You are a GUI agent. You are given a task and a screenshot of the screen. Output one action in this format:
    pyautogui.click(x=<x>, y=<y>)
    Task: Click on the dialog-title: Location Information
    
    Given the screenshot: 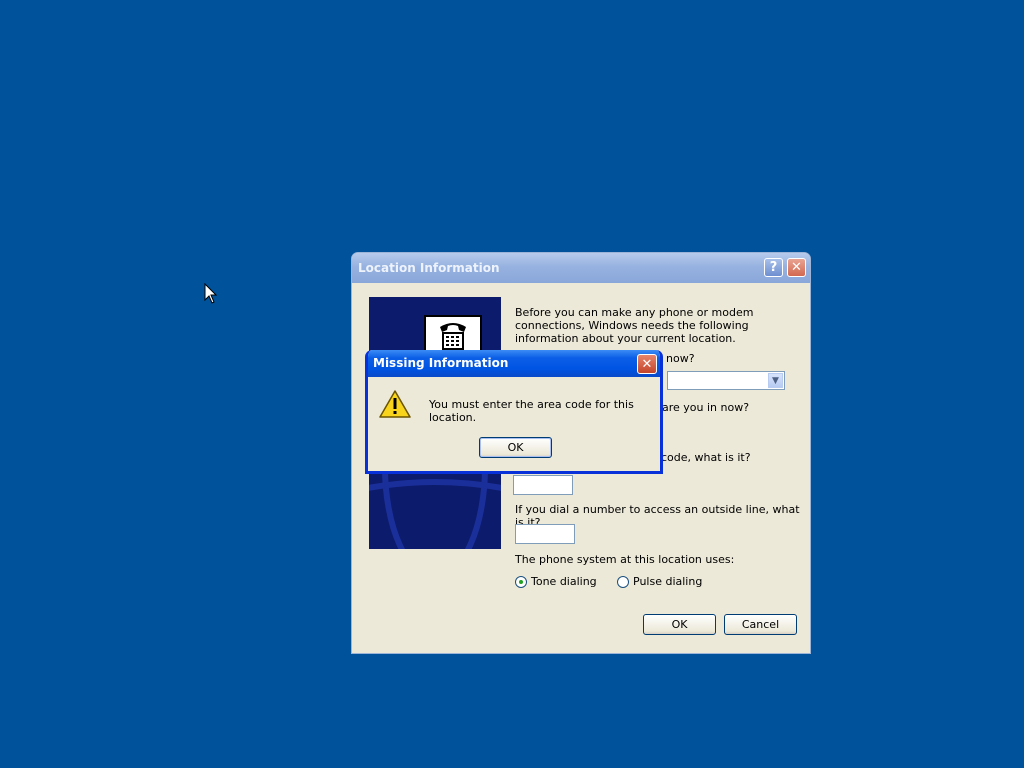 What is the action you would take?
    pyautogui.click(x=429, y=268)
    